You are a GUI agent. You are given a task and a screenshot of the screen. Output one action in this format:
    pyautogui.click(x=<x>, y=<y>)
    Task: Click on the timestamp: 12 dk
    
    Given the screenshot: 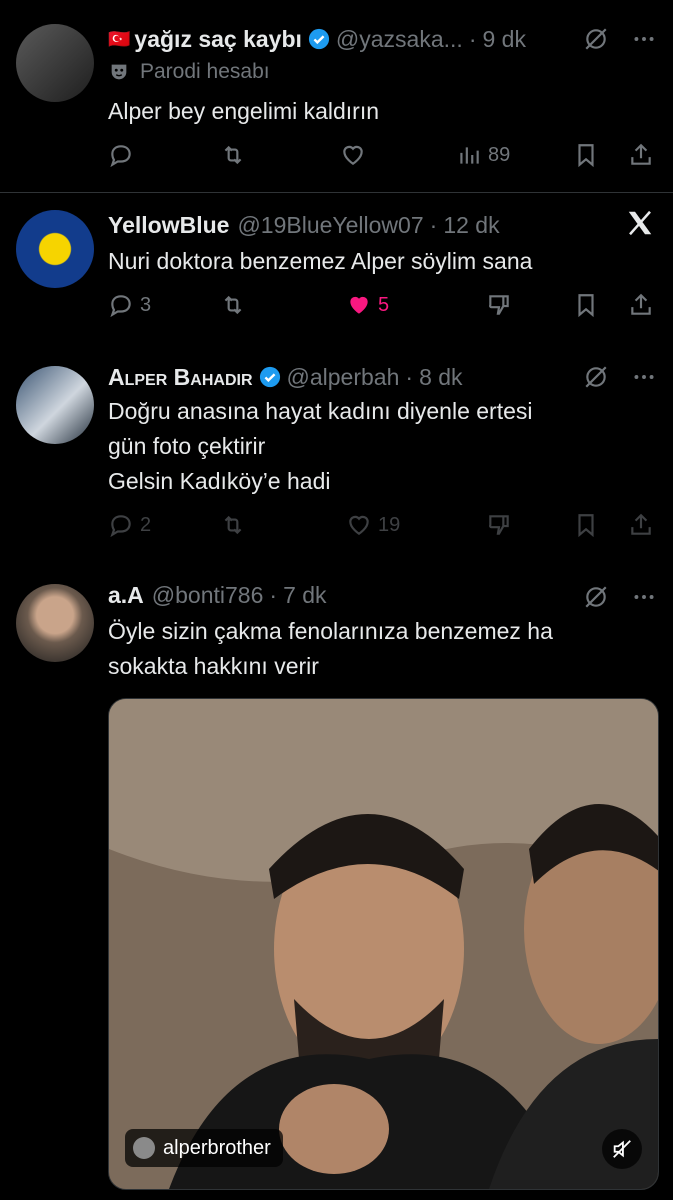 What is the action you would take?
    pyautogui.click(x=471, y=225)
    